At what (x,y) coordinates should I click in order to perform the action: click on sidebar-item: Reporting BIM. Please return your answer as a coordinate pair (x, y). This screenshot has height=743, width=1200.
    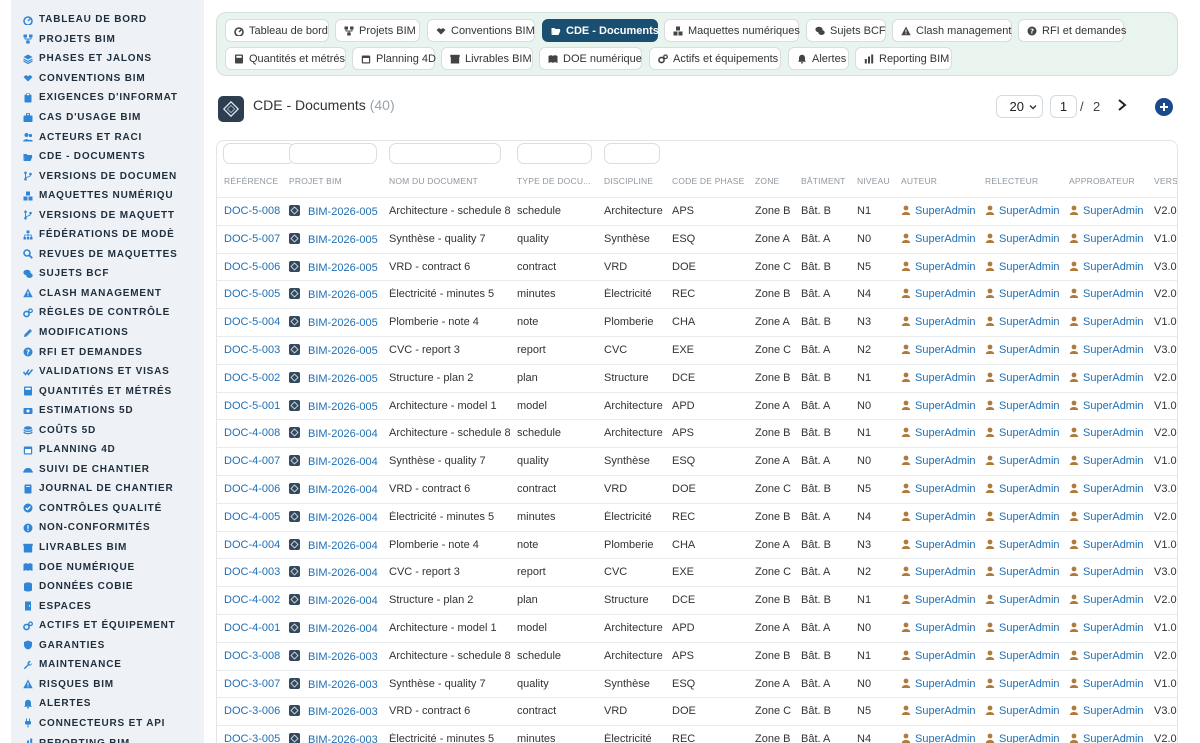
    Looking at the image, I should click on (107, 738).